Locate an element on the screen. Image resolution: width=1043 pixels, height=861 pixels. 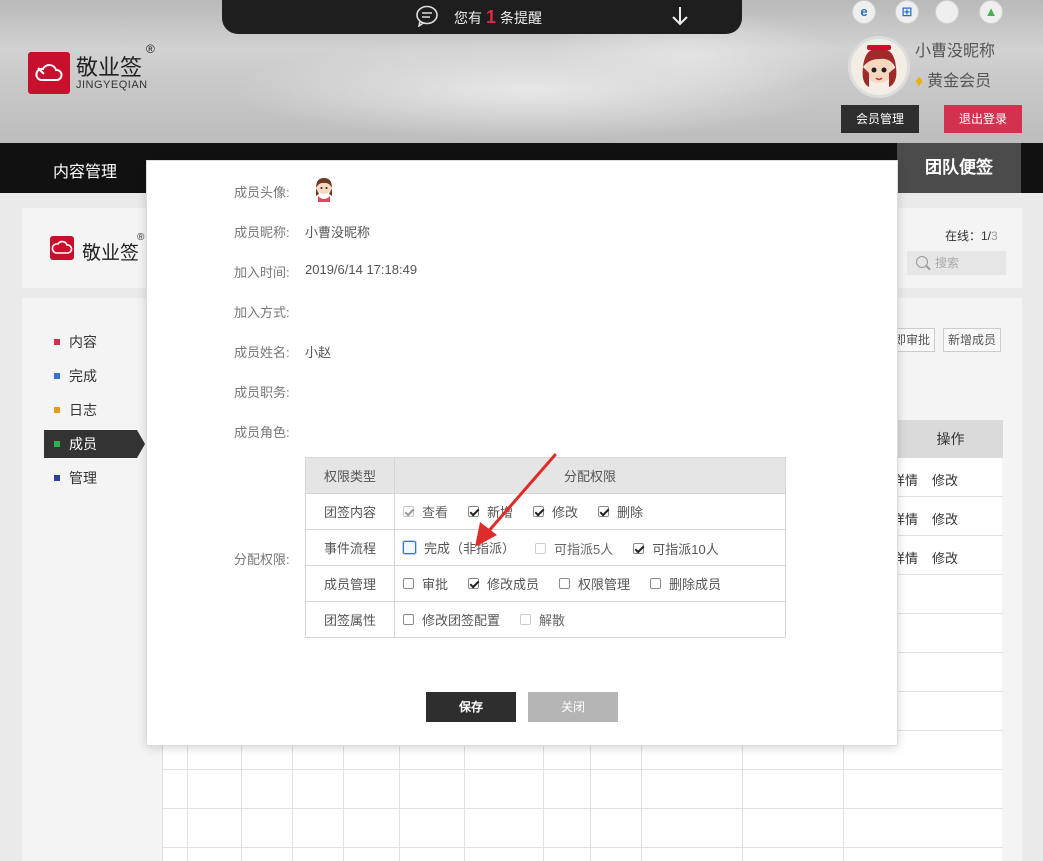
member-avatar-icon is located at coordinates (324, 190).